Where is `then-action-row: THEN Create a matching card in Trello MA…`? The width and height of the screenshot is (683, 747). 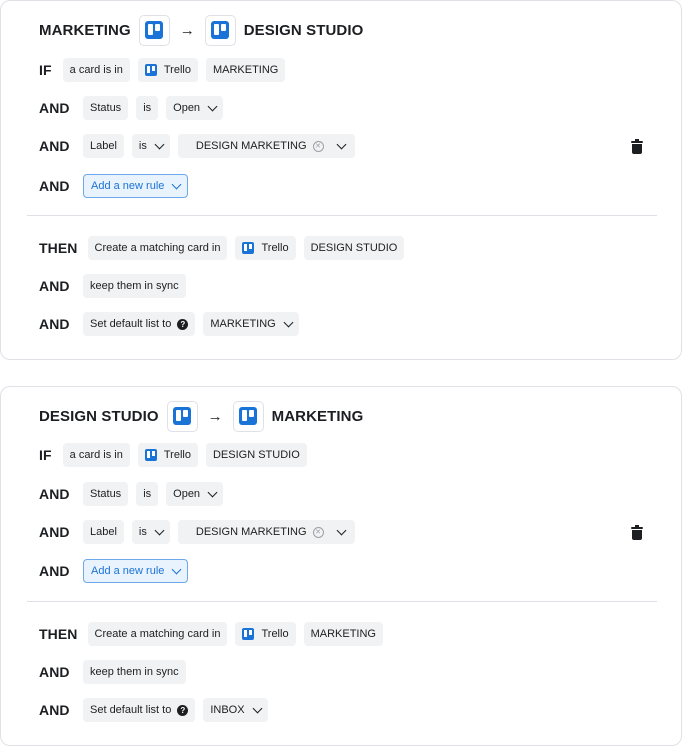 then-action-row: THEN Create a matching card in Trello MA… is located at coordinates (215, 634).